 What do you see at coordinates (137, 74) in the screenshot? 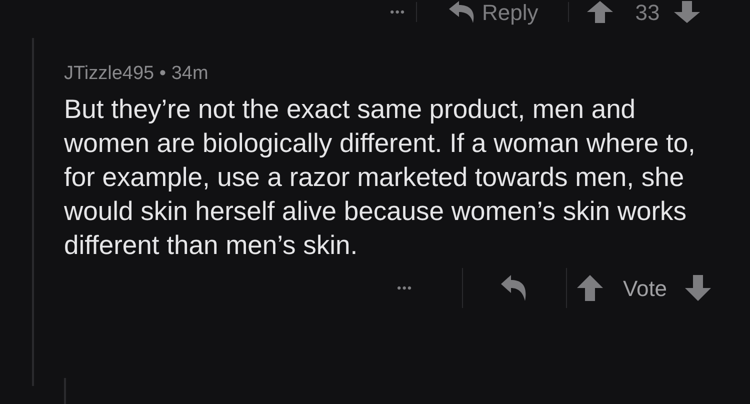
I see `comment-meta: JTizzle495 • 34m` at bounding box center [137, 74].